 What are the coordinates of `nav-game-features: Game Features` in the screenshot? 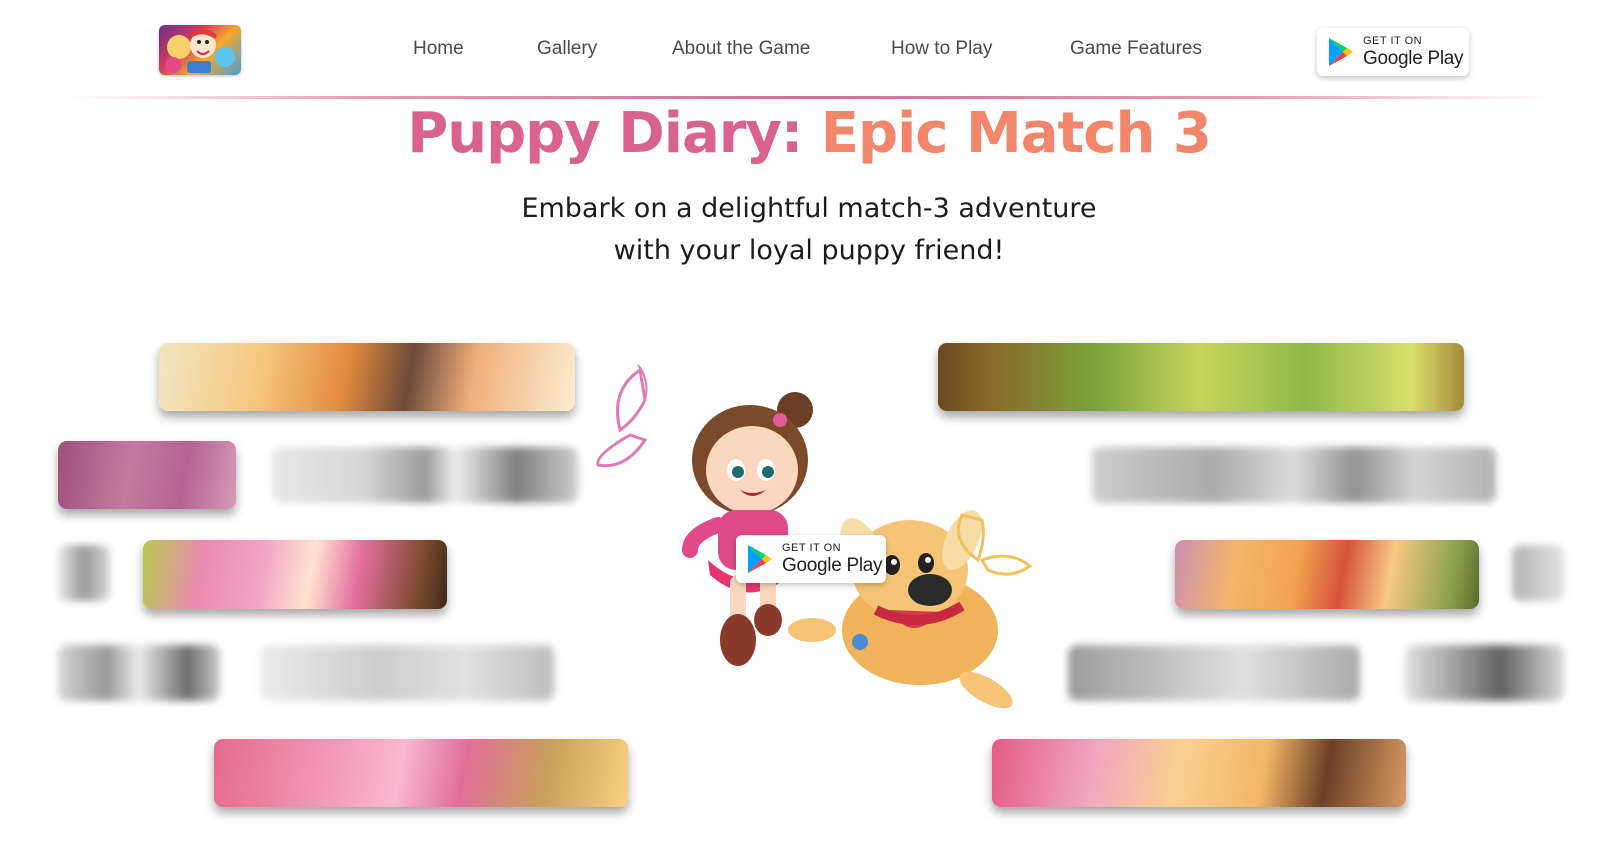 It's located at (1136, 49).